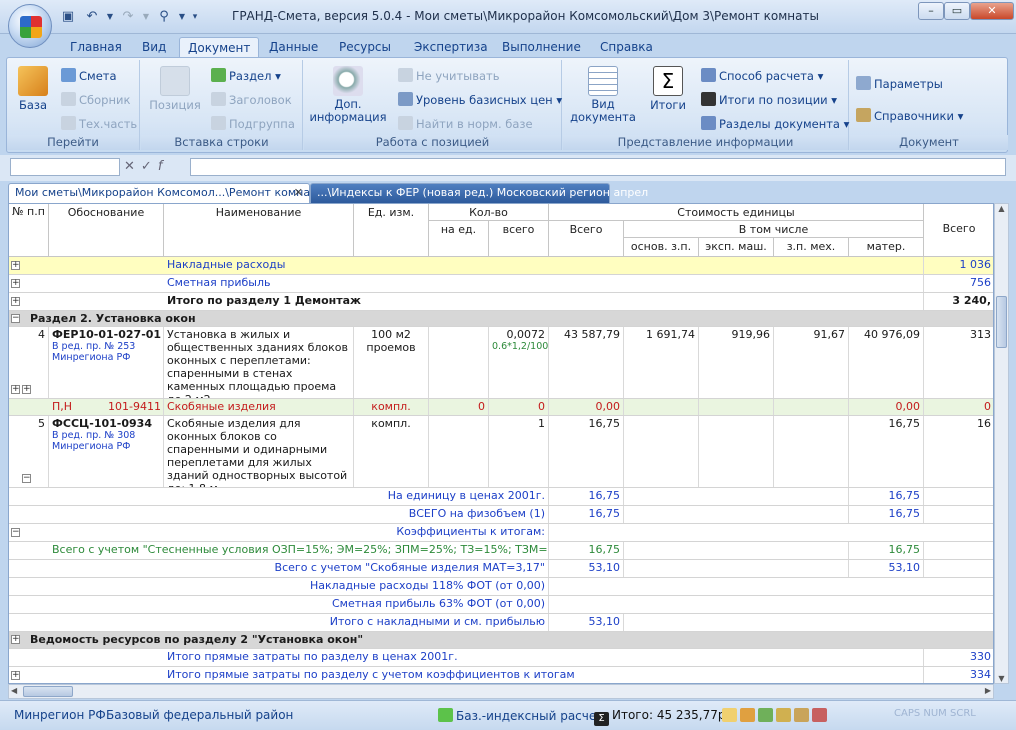 This screenshot has width=1016, height=730. What do you see at coordinates (259, 230) in the screenshot?
I see `col-name: Наименование` at bounding box center [259, 230].